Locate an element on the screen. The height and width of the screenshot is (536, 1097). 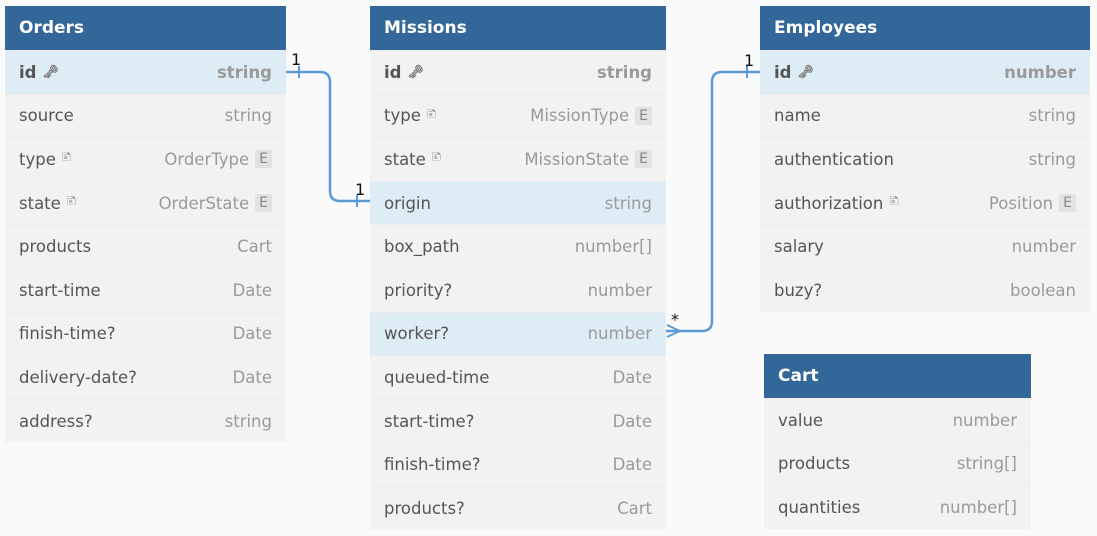
field-row: queued-time Date is located at coordinates (518, 377).